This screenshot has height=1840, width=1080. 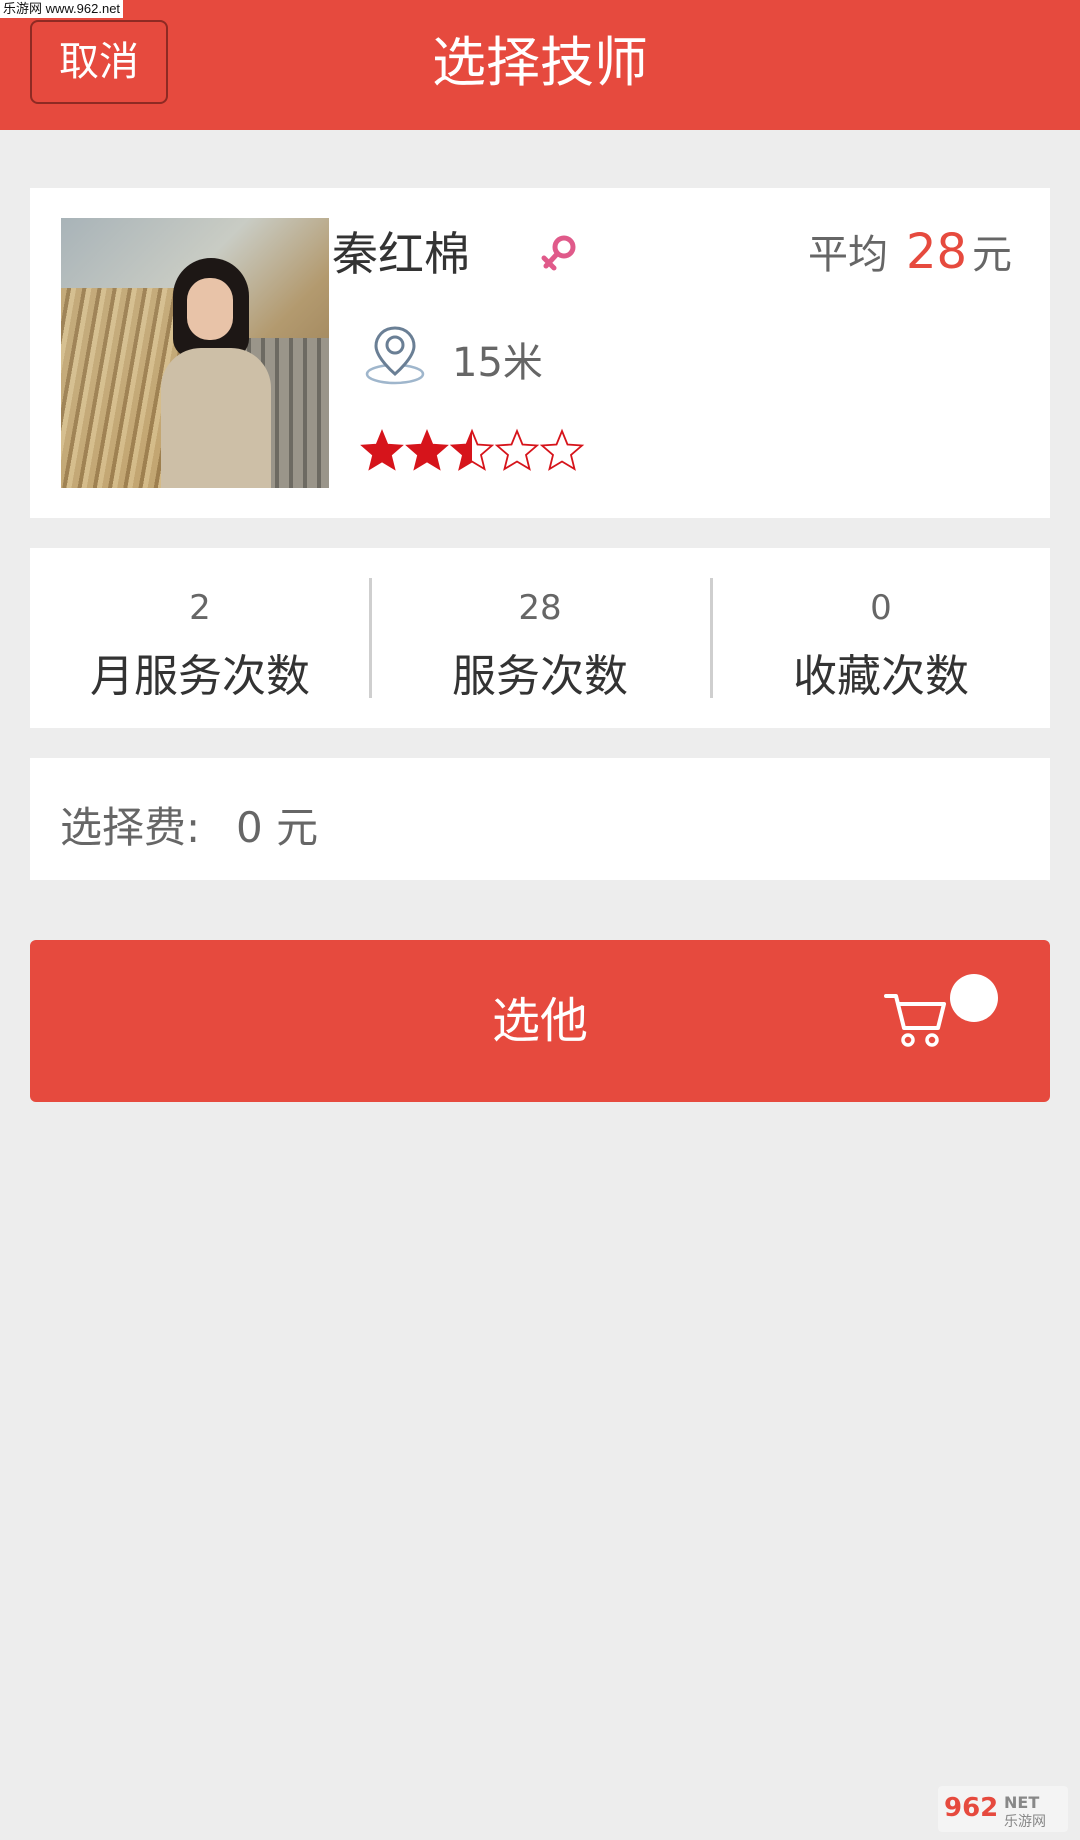 I want to click on stat-total-services: 28 服务次数, so click(x=540, y=638).